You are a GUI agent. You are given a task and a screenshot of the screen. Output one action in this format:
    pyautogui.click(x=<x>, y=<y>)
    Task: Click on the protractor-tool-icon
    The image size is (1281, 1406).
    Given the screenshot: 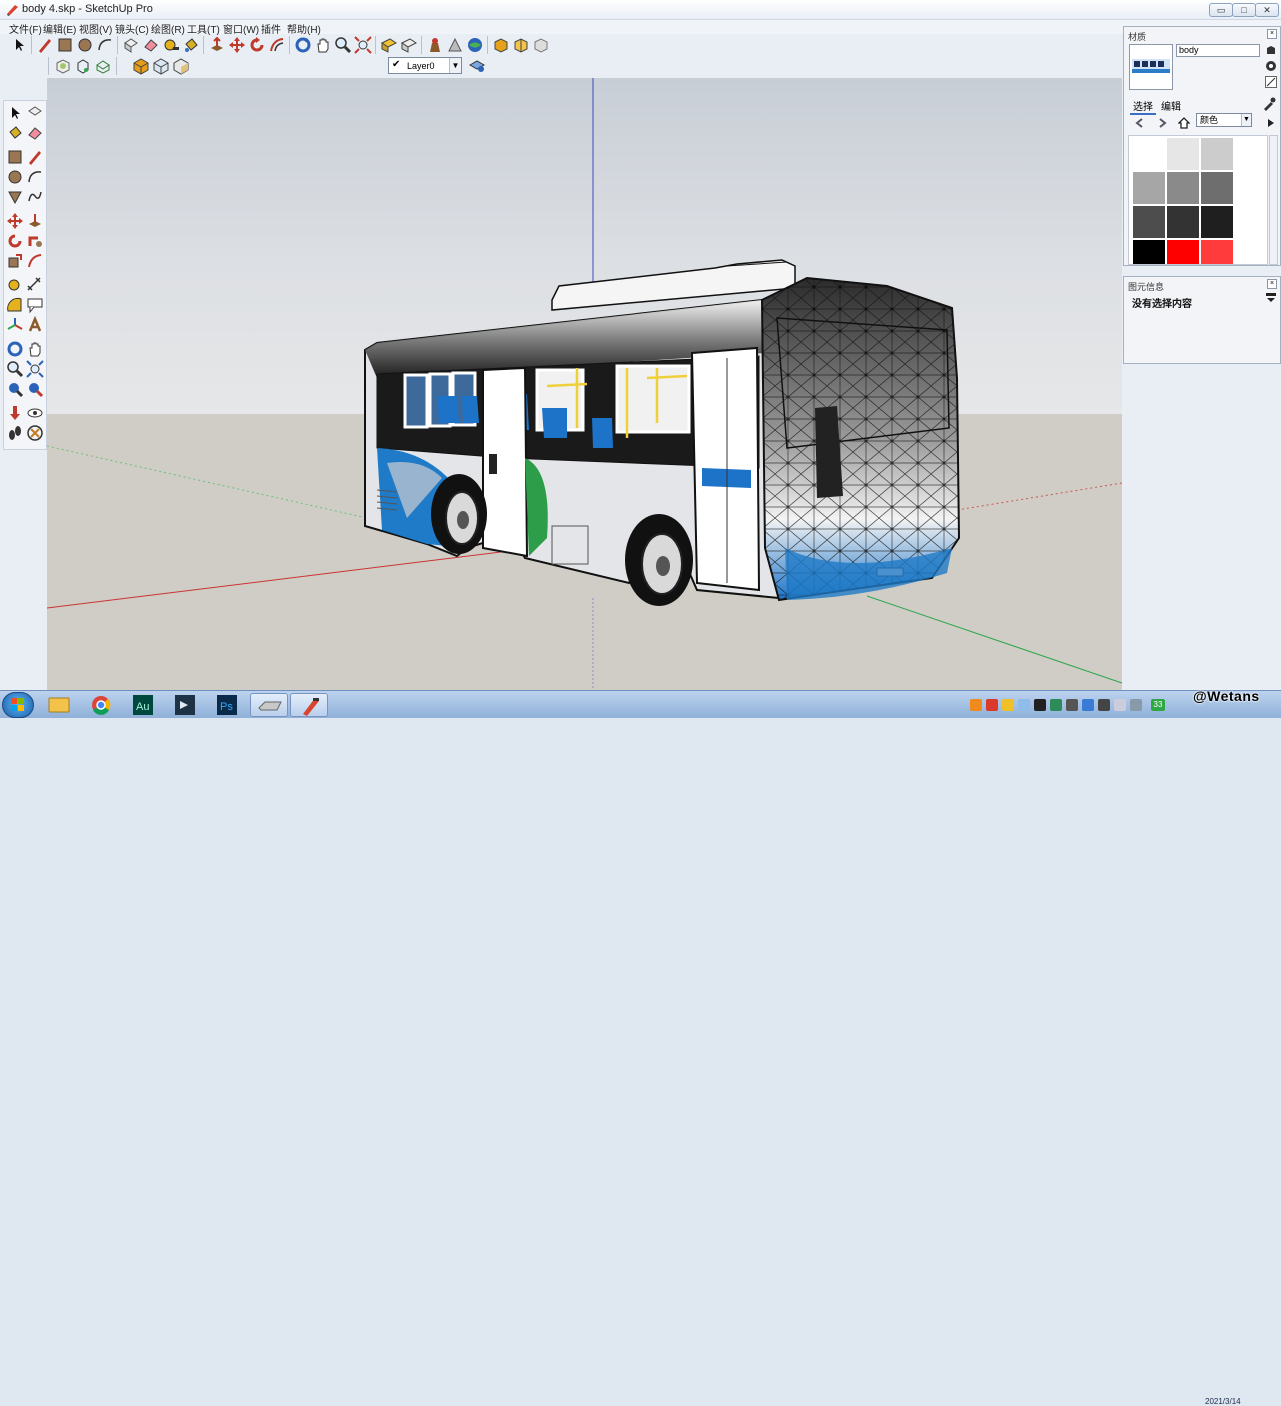 What is the action you would take?
    pyautogui.click(x=15, y=305)
    